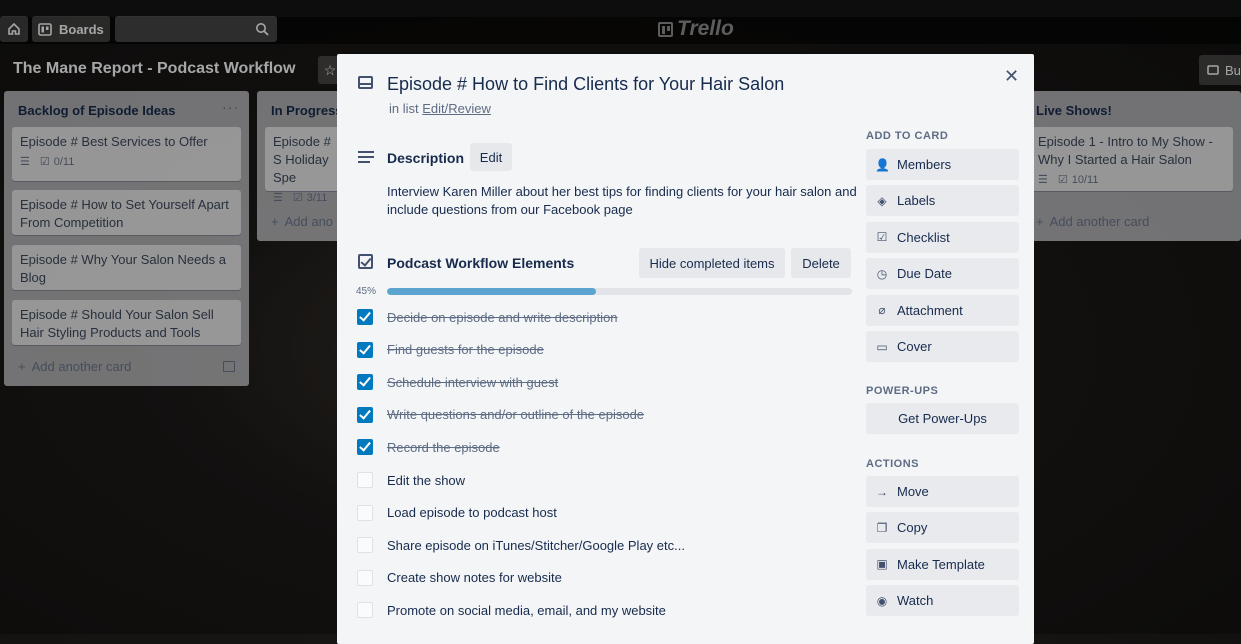  I want to click on checklist-item: Load episode to podcast host, so click(597, 513).